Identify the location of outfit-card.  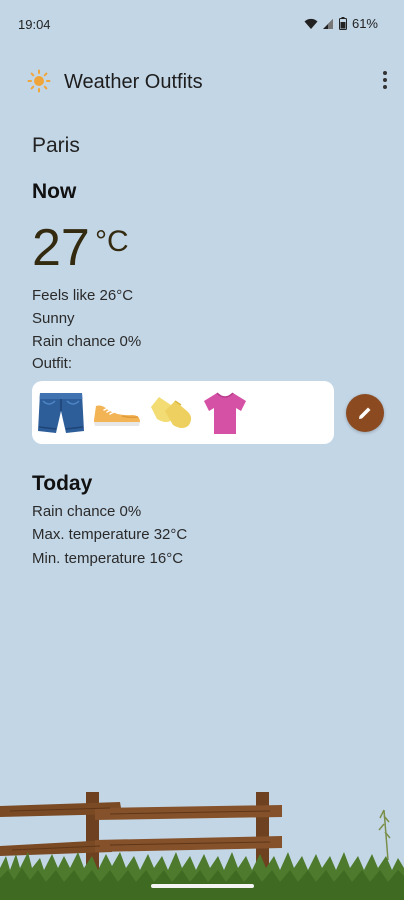
(183, 412).